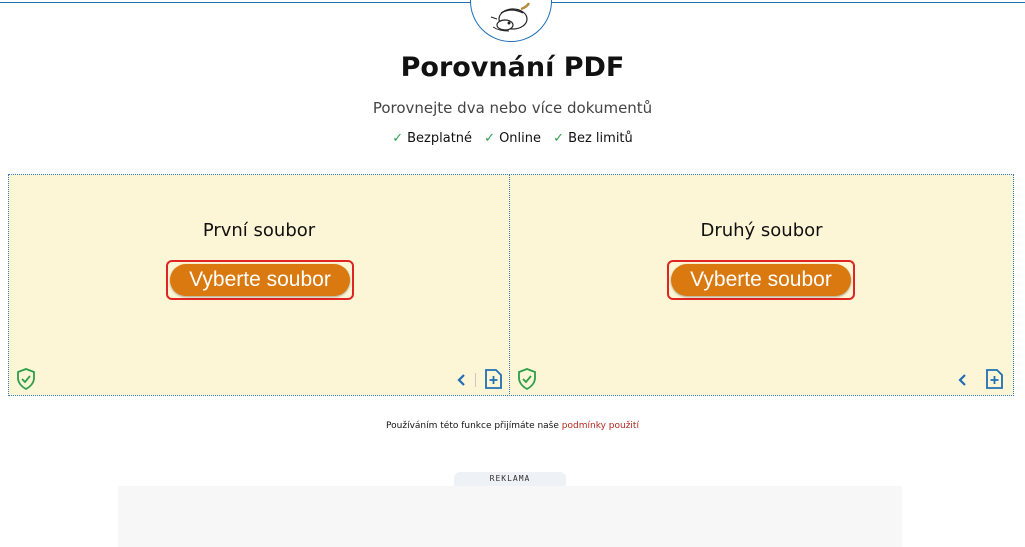 This screenshot has height=547, width=1025. I want to click on ad-label: REKLAMA, so click(510, 479).